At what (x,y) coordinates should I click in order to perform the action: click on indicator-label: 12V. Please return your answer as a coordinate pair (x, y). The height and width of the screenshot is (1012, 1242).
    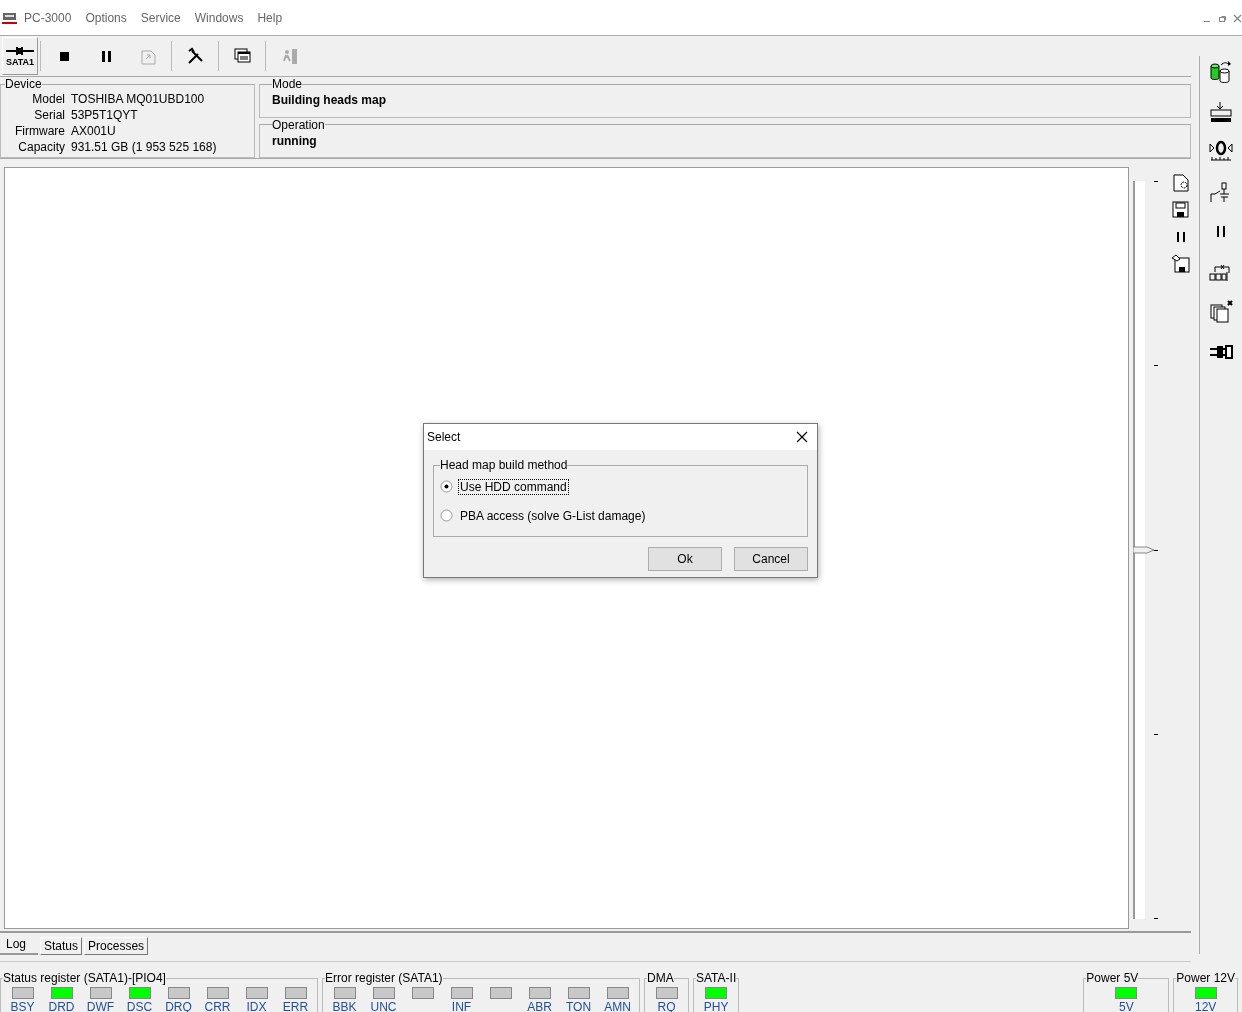
    Looking at the image, I should click on (1205, 1005).